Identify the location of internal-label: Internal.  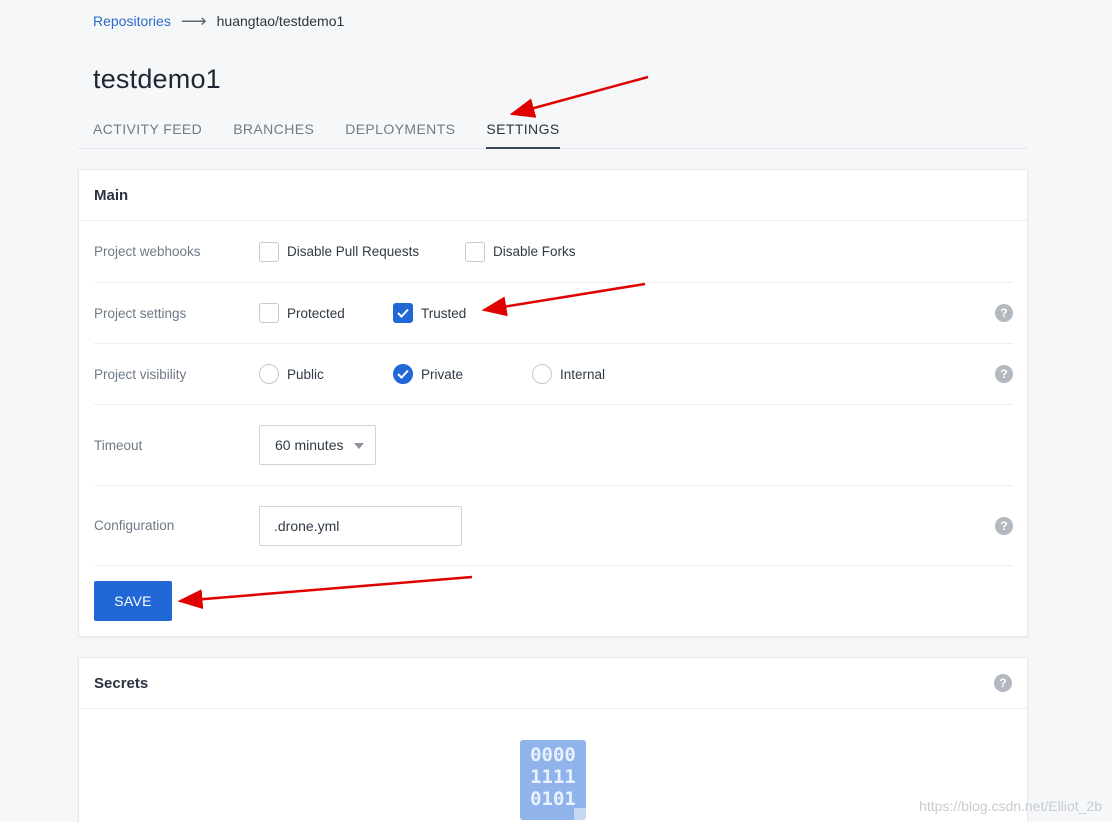
(583, 374).